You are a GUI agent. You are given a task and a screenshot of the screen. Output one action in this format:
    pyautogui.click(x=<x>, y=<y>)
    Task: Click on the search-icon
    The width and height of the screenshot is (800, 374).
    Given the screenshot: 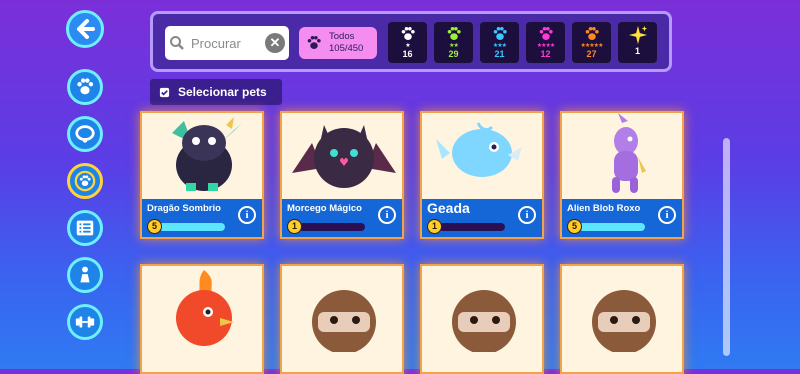 What is the action you would take?
    pyautogui.click(x=177, y=43)
    